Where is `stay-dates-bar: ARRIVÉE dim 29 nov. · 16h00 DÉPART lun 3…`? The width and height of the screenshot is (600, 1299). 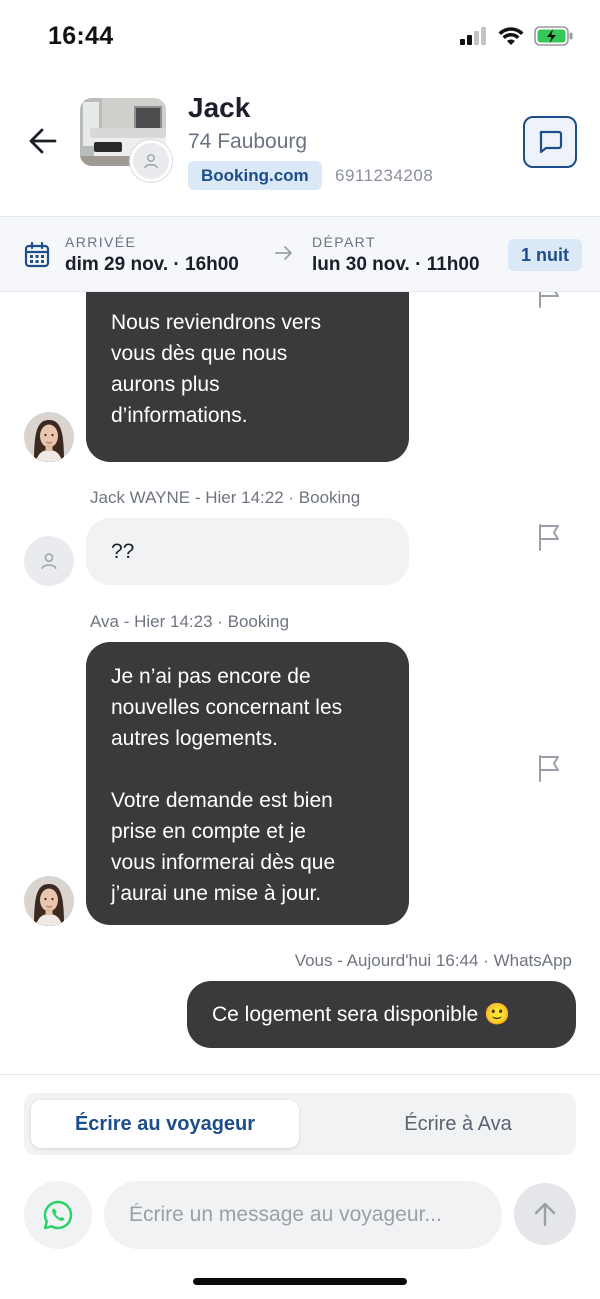
stay-dates-bar: ARRIVÉE dim 29 nov. · 16h00 DÉPART lun 3… is located at coordinates (300, 254).